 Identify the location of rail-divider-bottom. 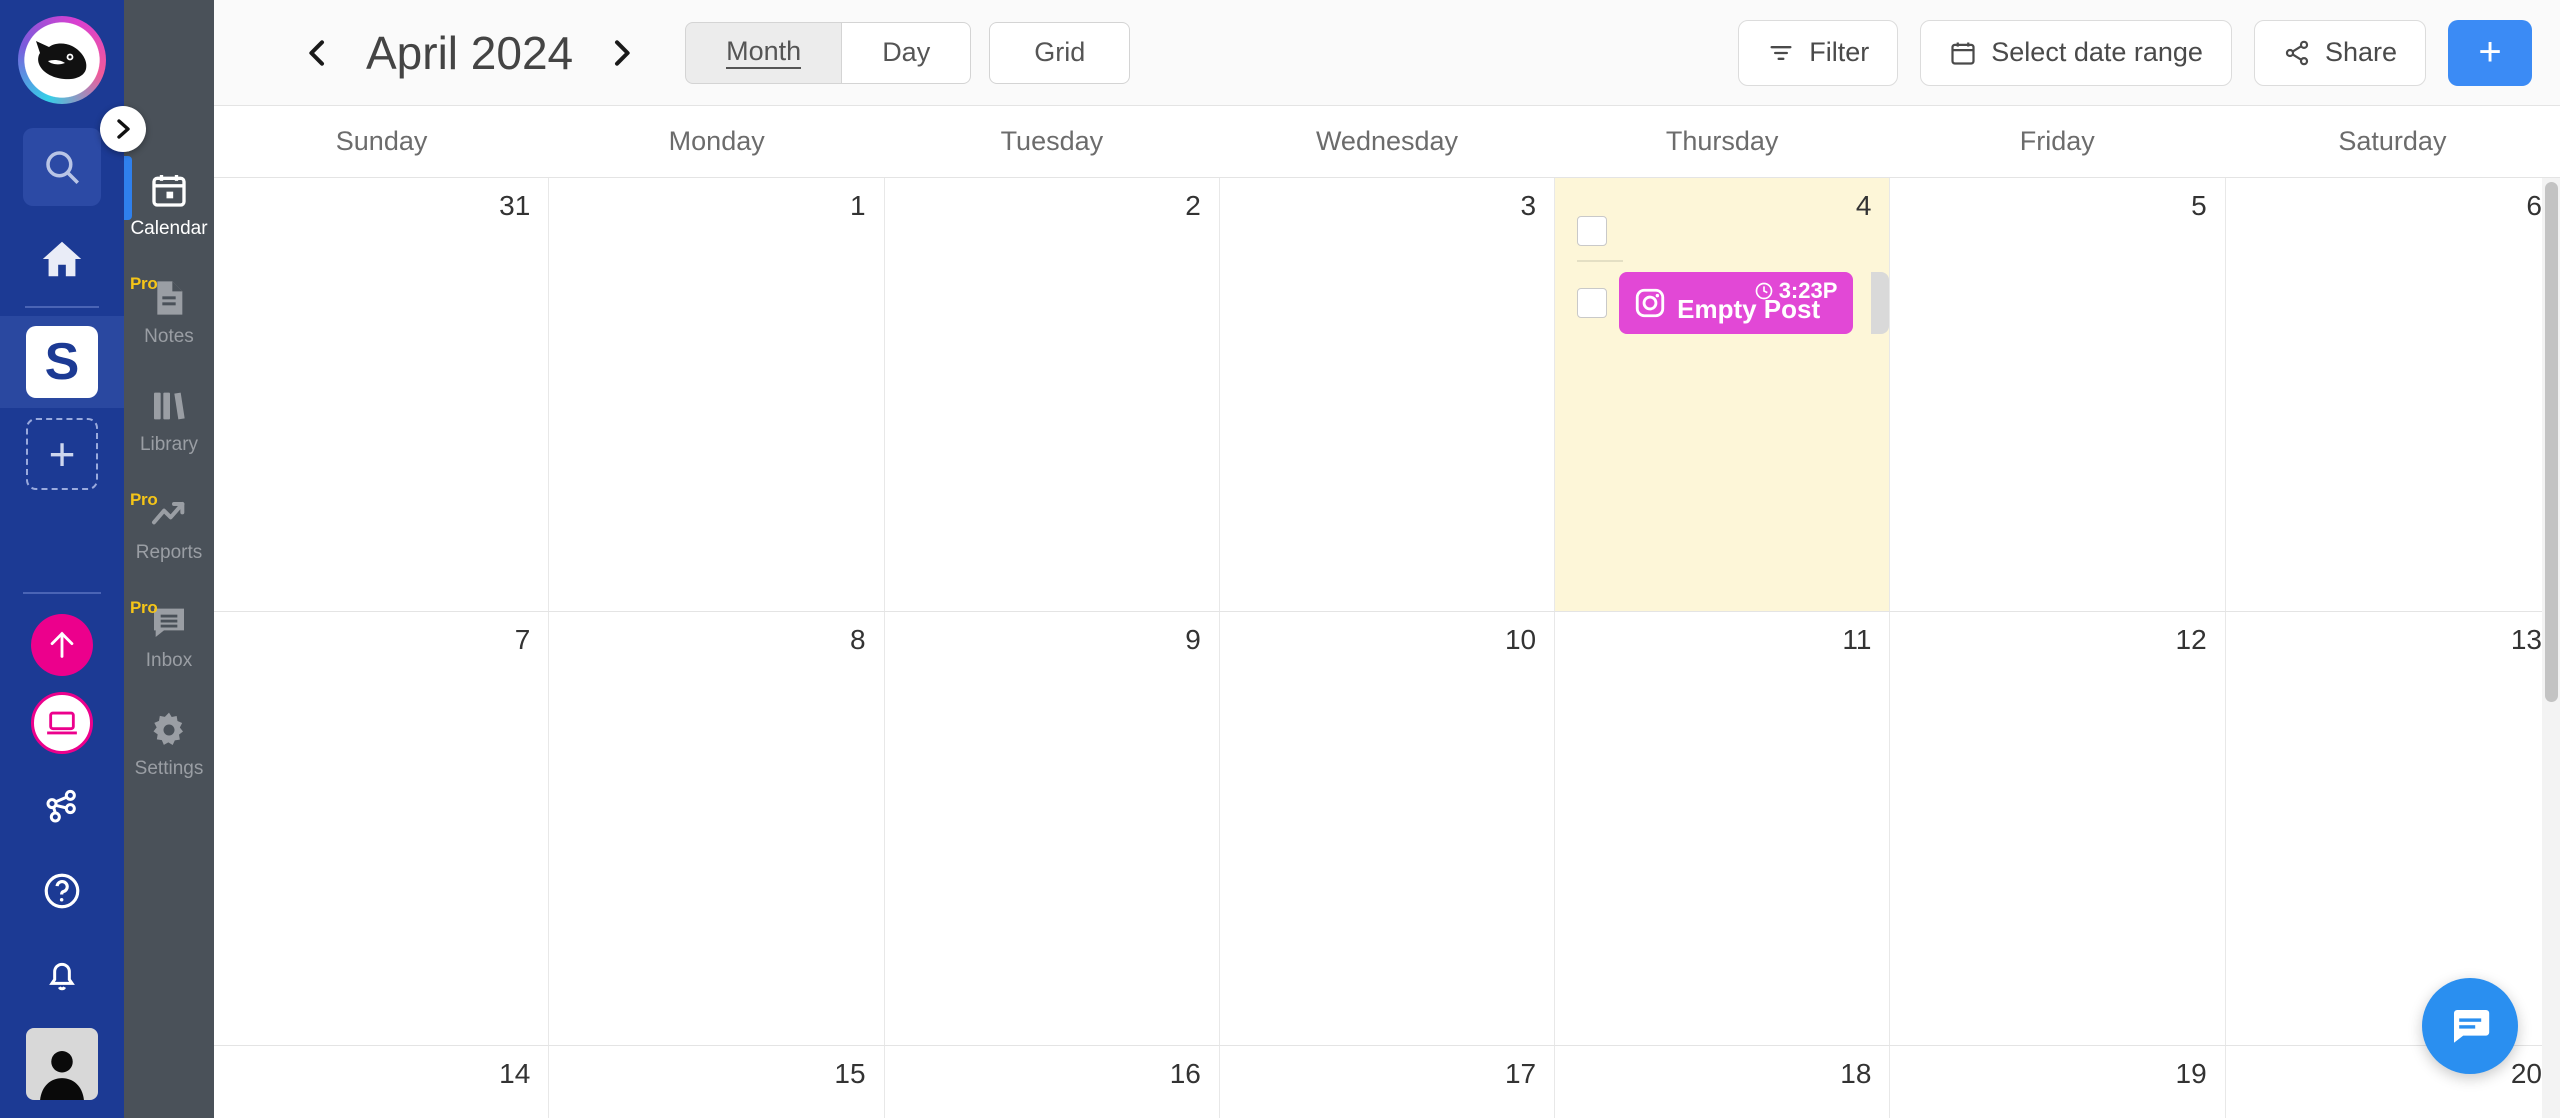
(62, 593).